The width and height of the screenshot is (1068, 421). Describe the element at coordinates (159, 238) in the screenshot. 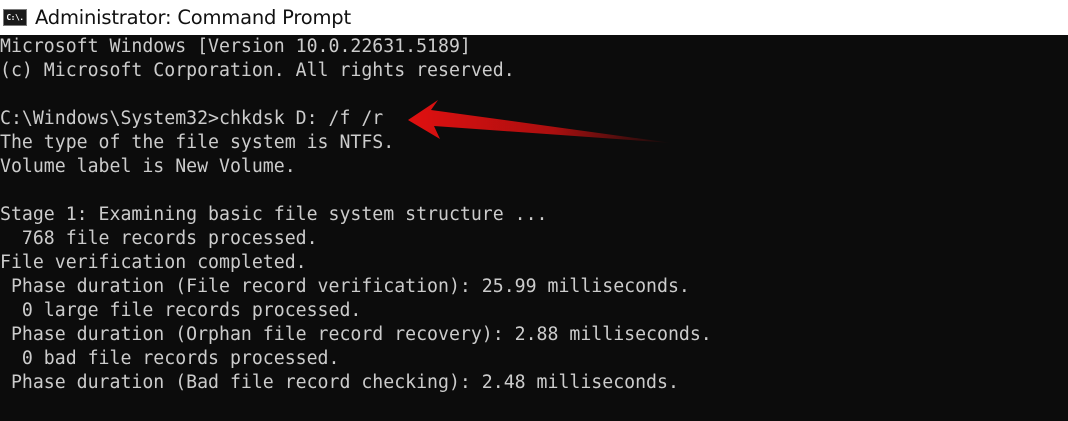

I see `console-line-records-processed: 768 file records processed.` at that location.